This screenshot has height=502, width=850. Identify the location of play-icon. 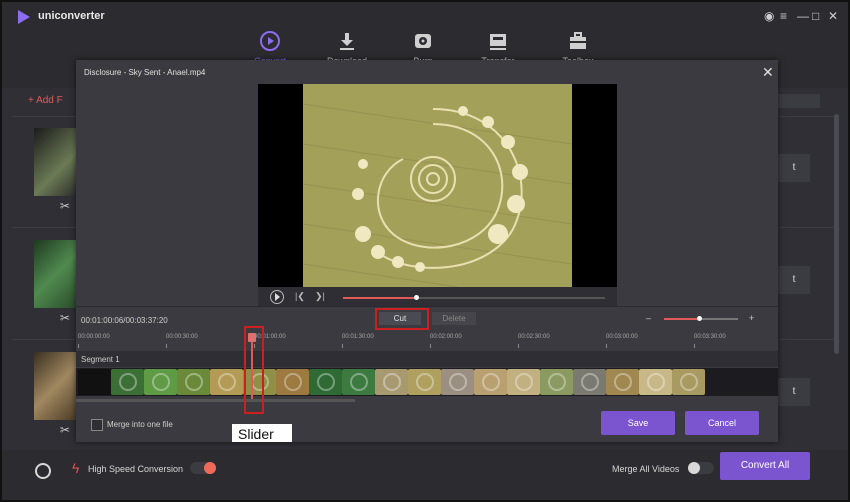
(277, 297).